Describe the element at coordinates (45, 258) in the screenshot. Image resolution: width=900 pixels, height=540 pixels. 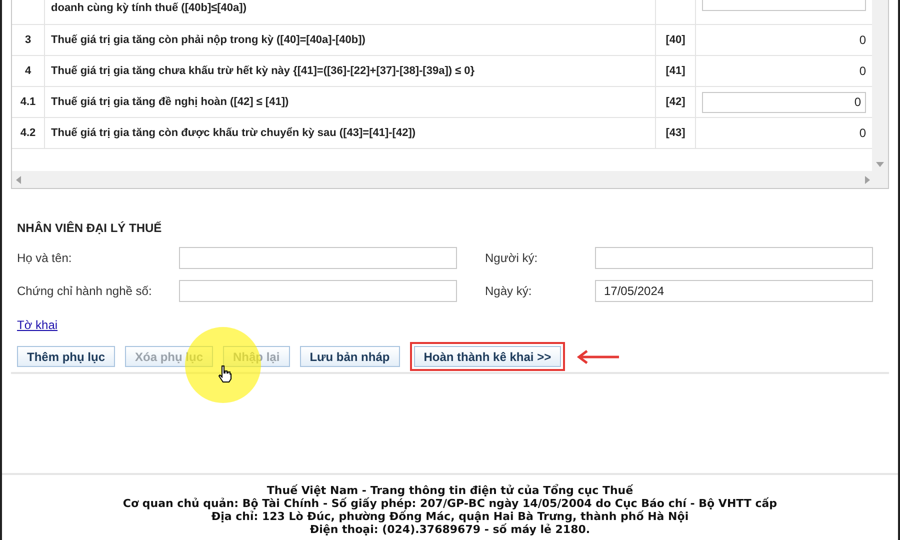
I see `field-label: Họ và tên:` at that location.